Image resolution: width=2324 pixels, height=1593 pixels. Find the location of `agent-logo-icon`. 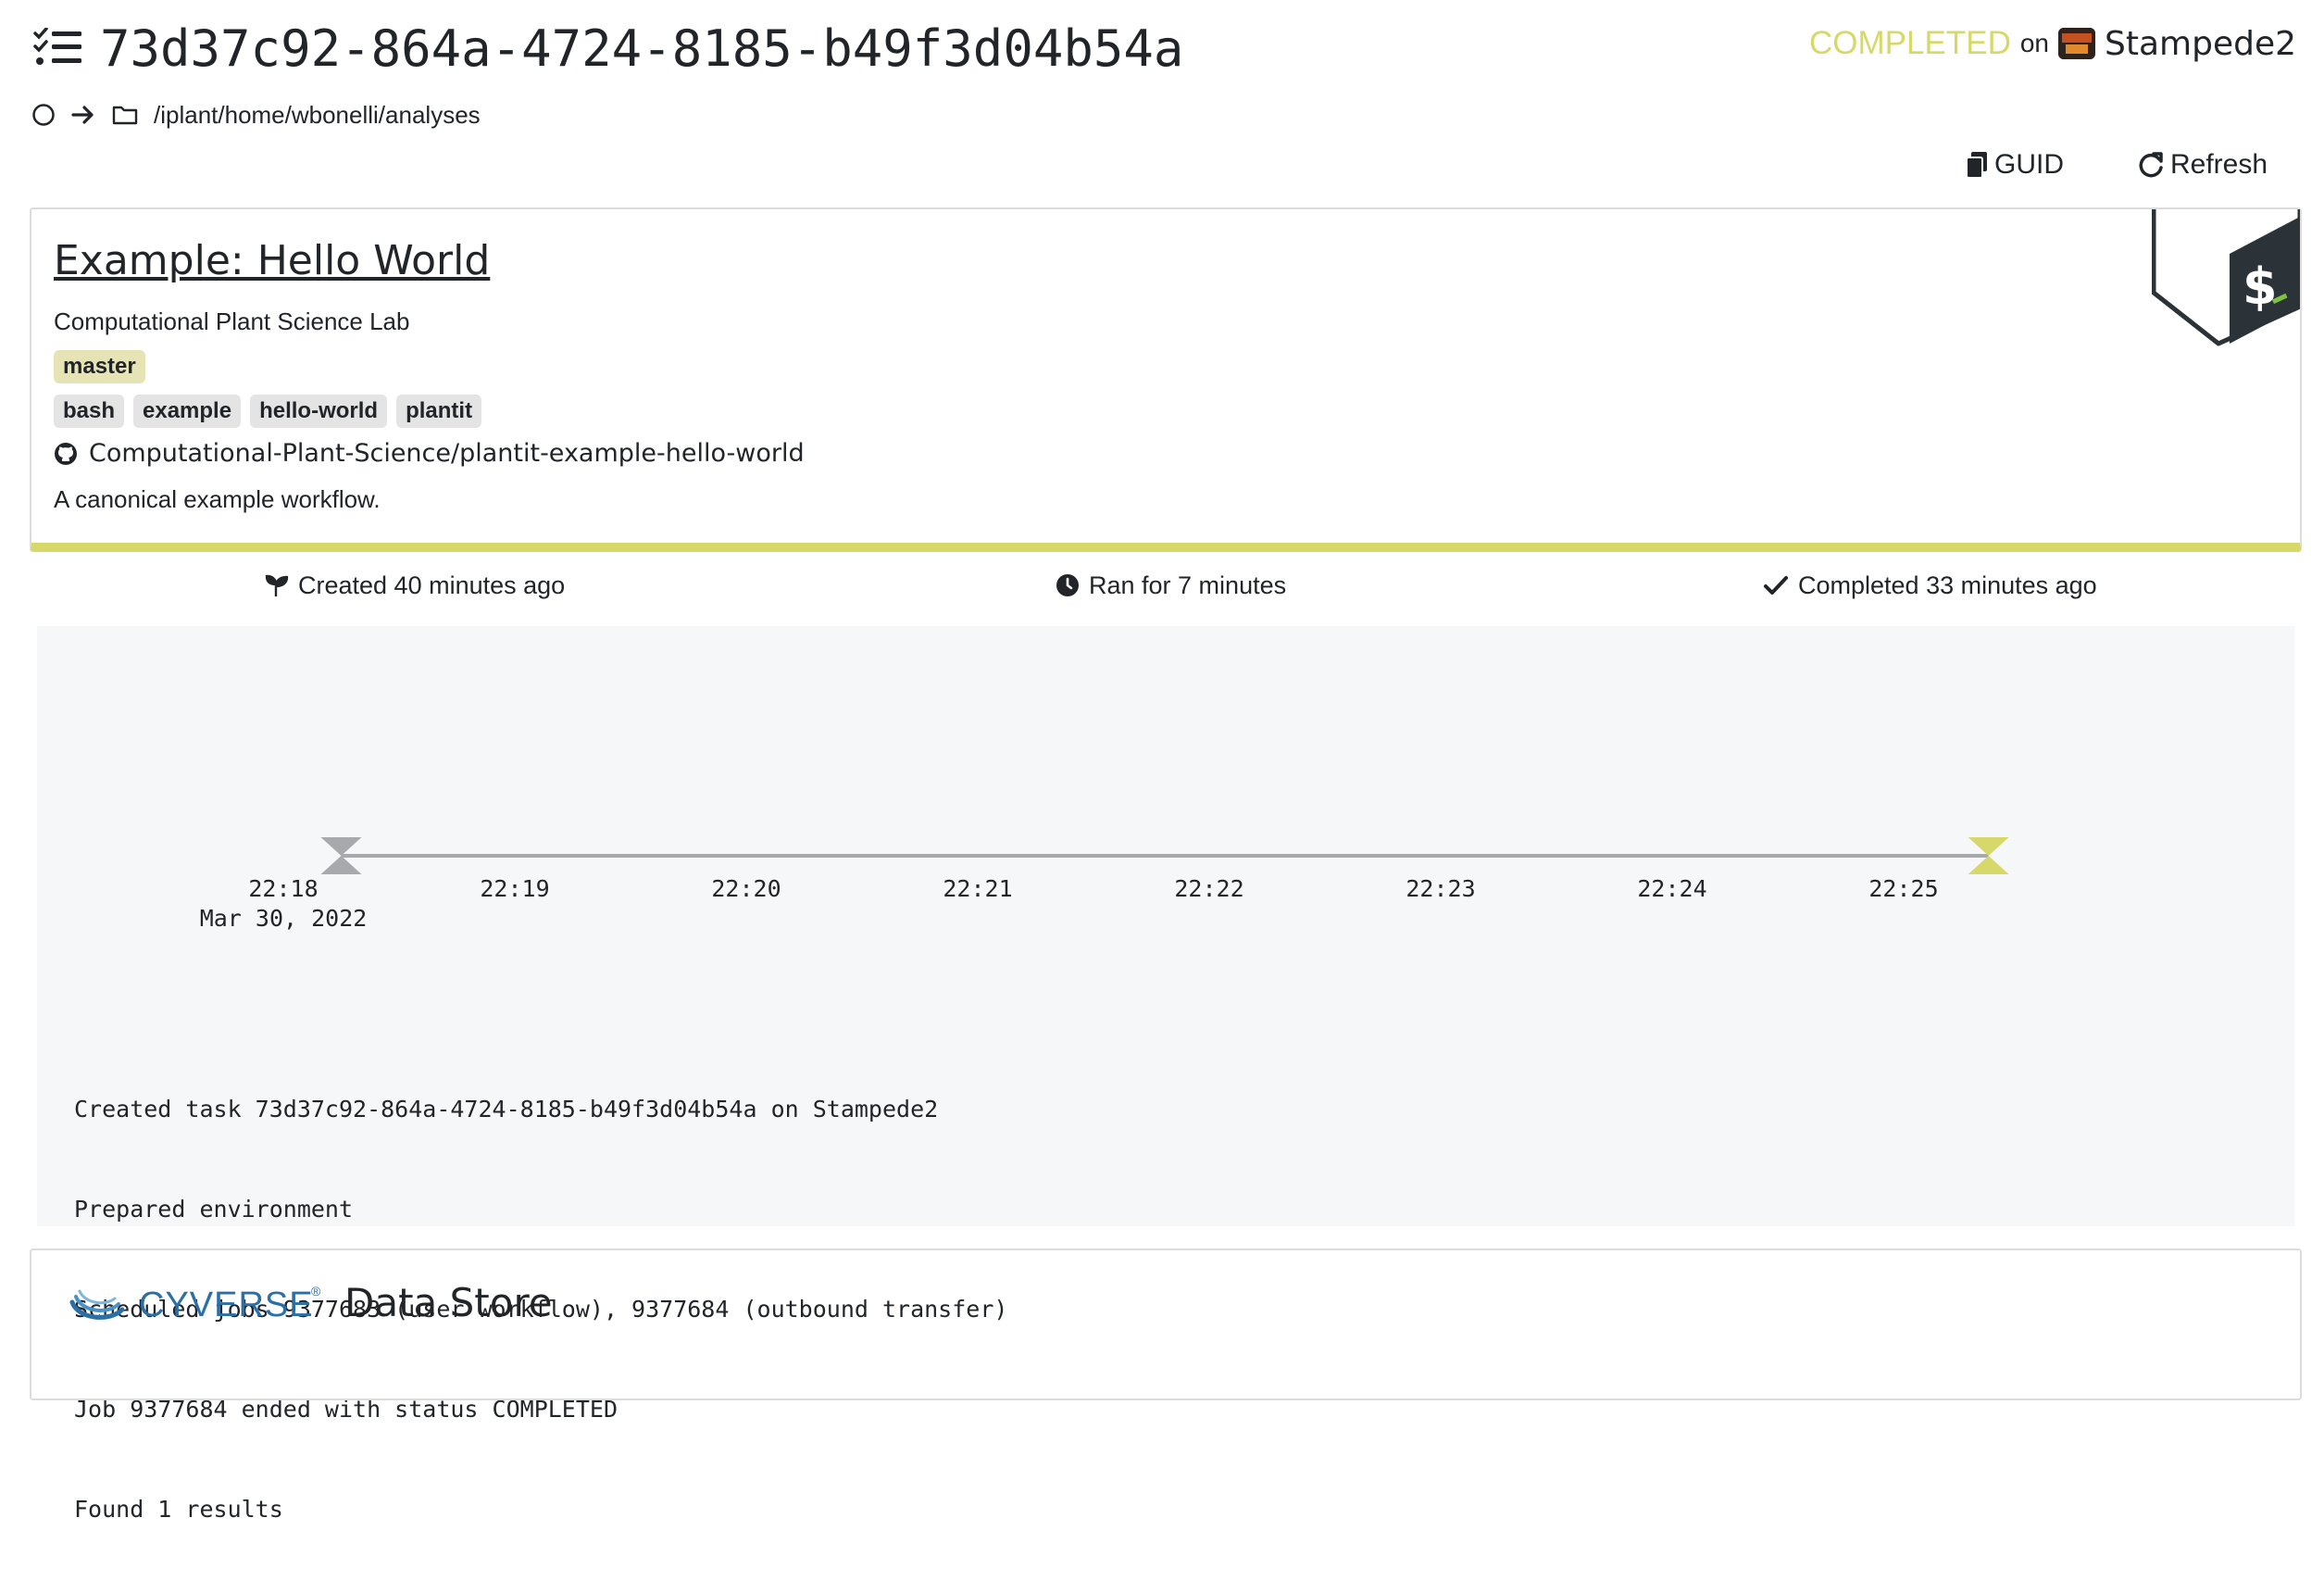

agent-logo-icon is located at coordinates (2076, 43).